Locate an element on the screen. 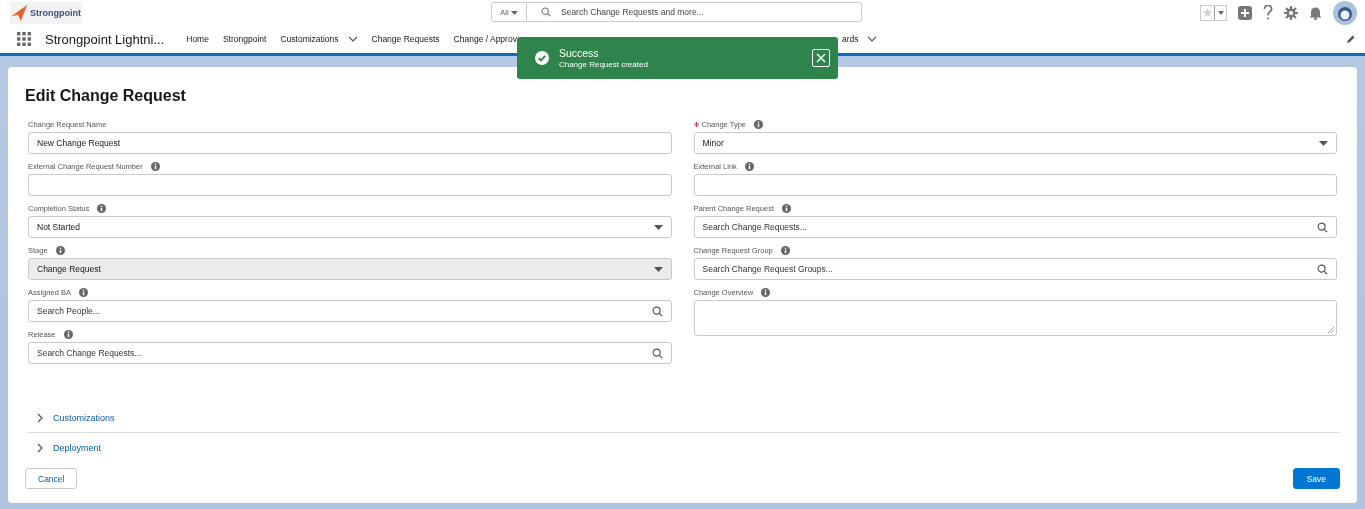 This screenshot has height=509, width=1365. nav-item: Home is located at coordinates (197, 39).